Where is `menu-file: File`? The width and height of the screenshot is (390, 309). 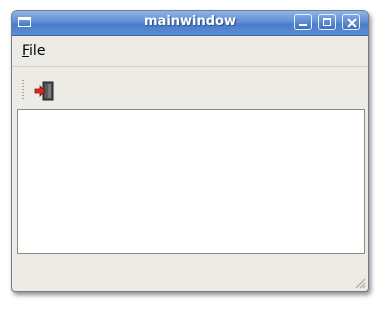
menu-file: File is located at coordinates (33, 51).